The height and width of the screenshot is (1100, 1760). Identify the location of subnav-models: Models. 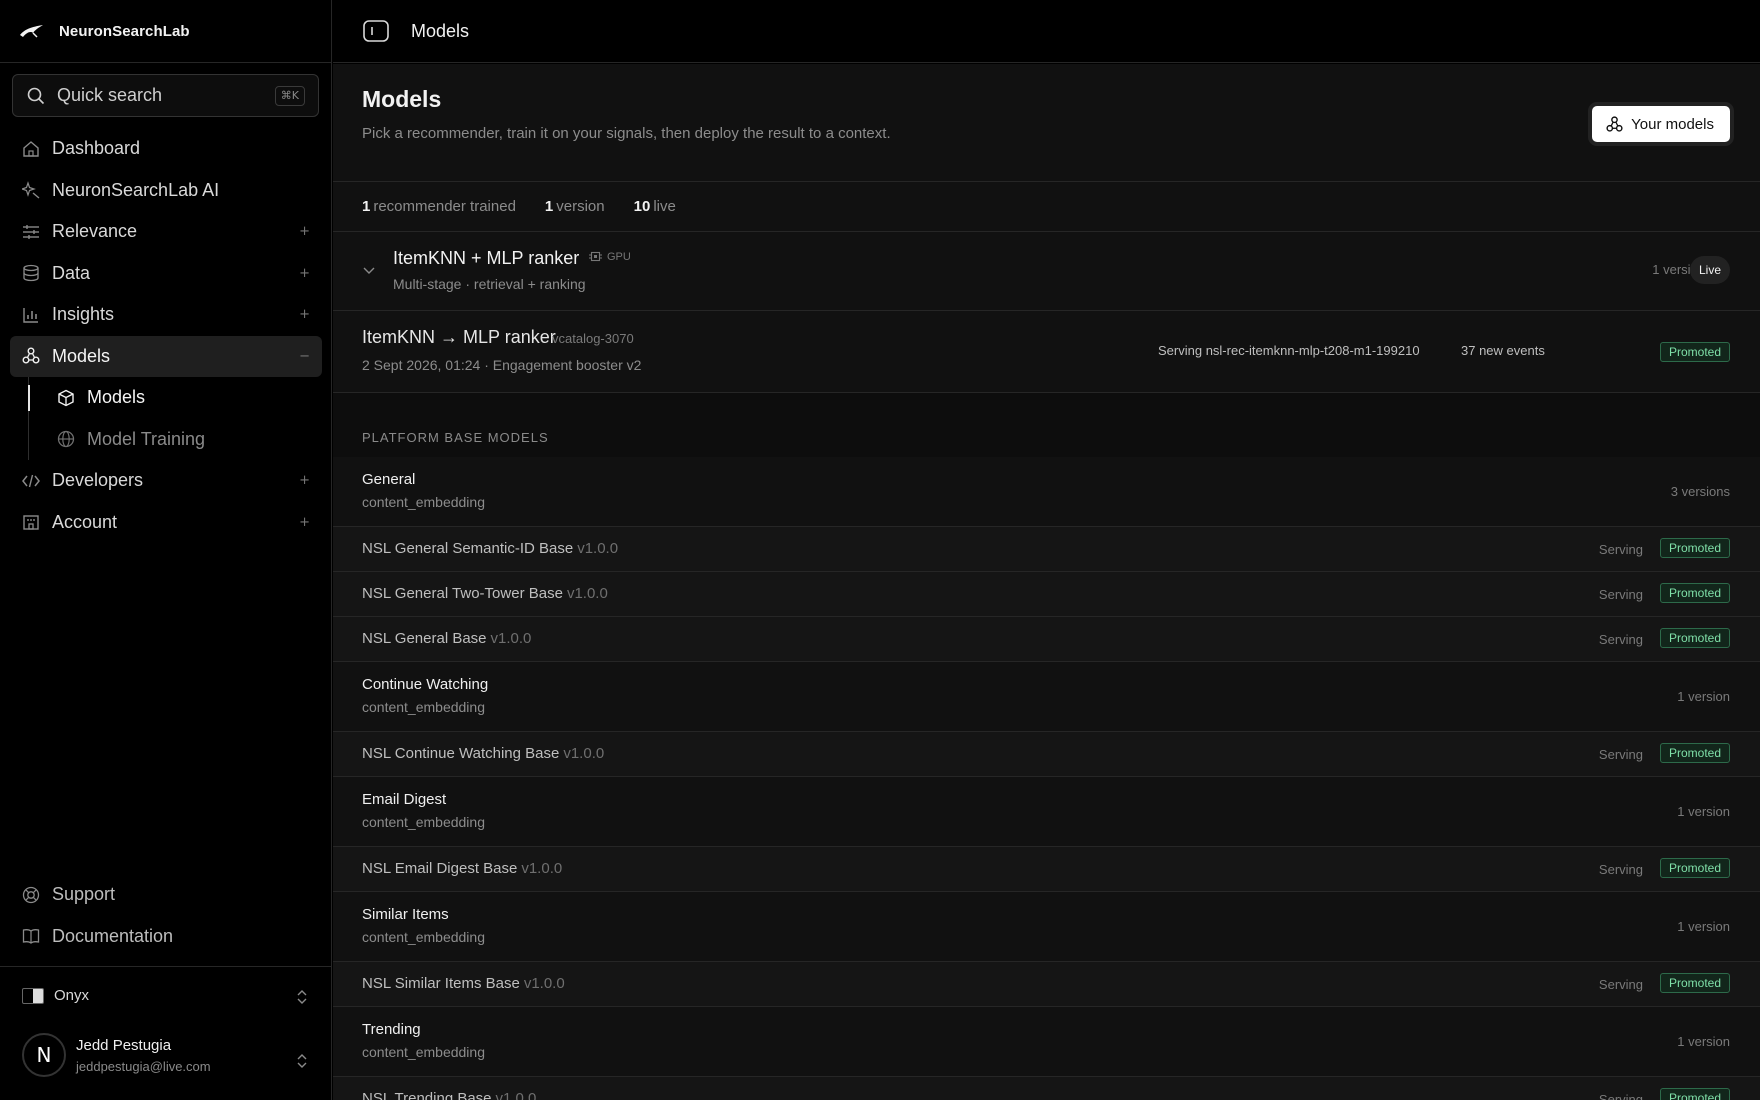
(180, 398).